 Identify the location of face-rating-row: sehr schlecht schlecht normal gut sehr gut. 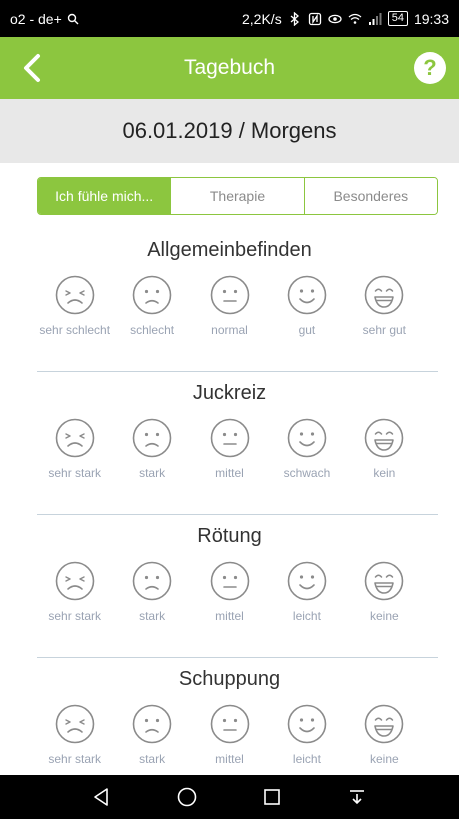
(229, 305).